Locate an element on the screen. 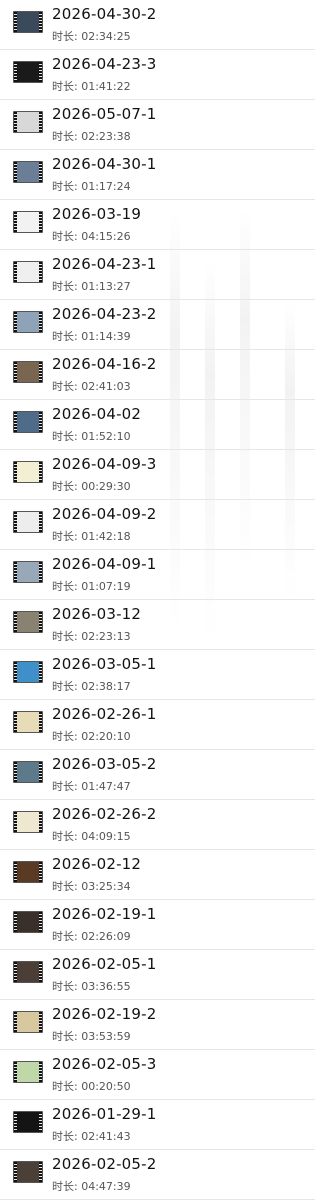  duration-value: 03:36:55 is located at coordinates (106, 986).